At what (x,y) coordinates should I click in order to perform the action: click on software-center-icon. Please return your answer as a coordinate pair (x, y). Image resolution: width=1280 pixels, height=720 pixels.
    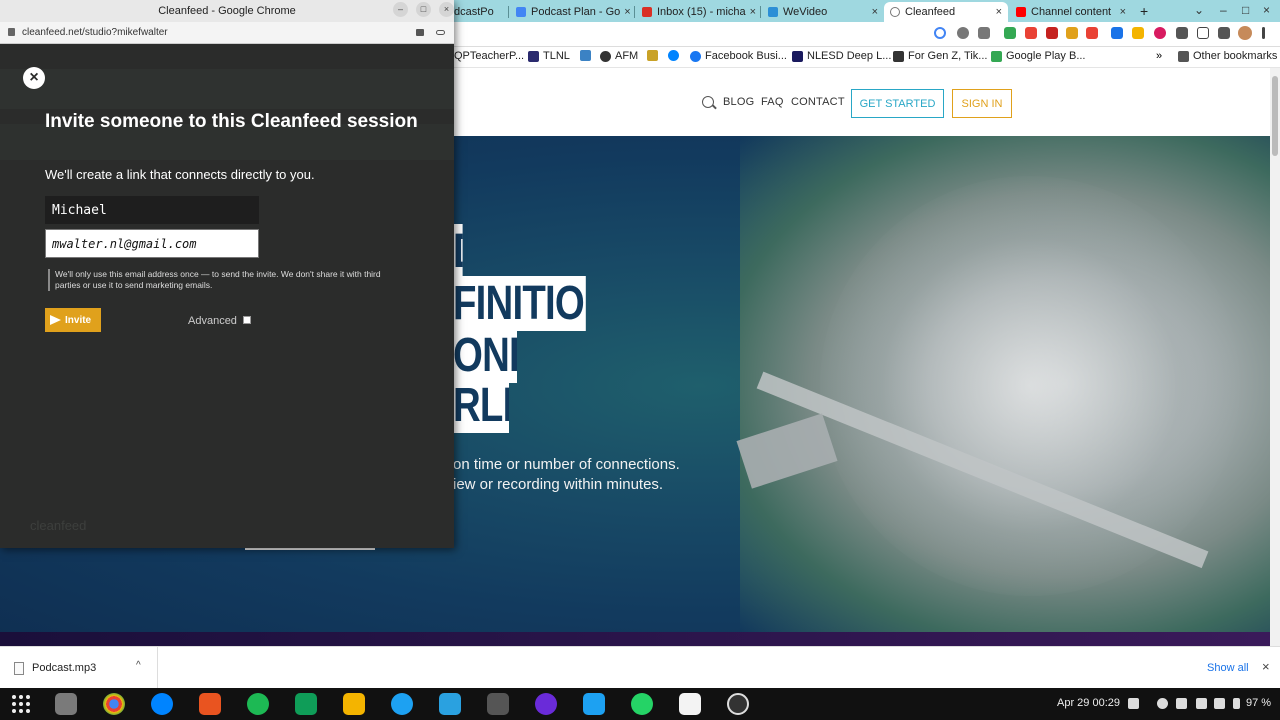
    Looking at the image, I should click on (210, 704).